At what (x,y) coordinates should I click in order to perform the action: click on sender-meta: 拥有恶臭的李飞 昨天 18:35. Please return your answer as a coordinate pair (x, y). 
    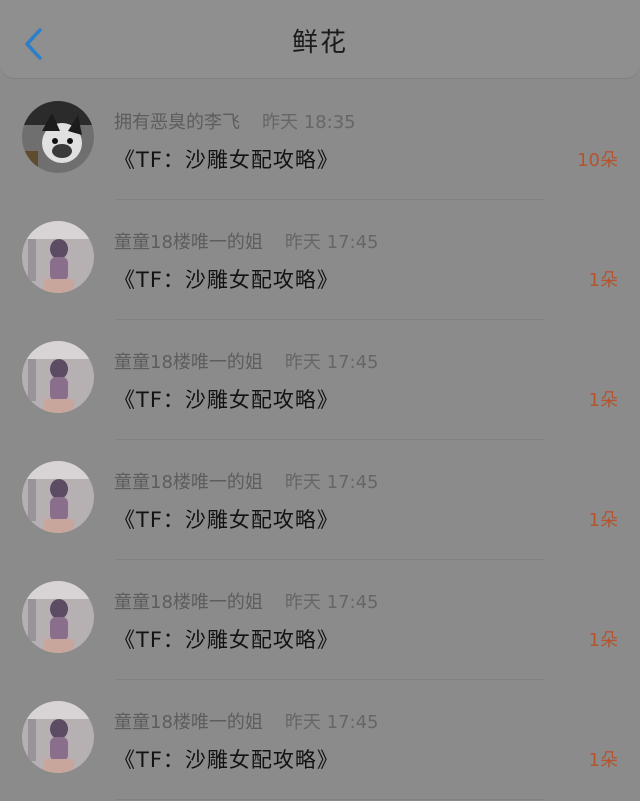
    Looking at the image, I should click on (235, 121).